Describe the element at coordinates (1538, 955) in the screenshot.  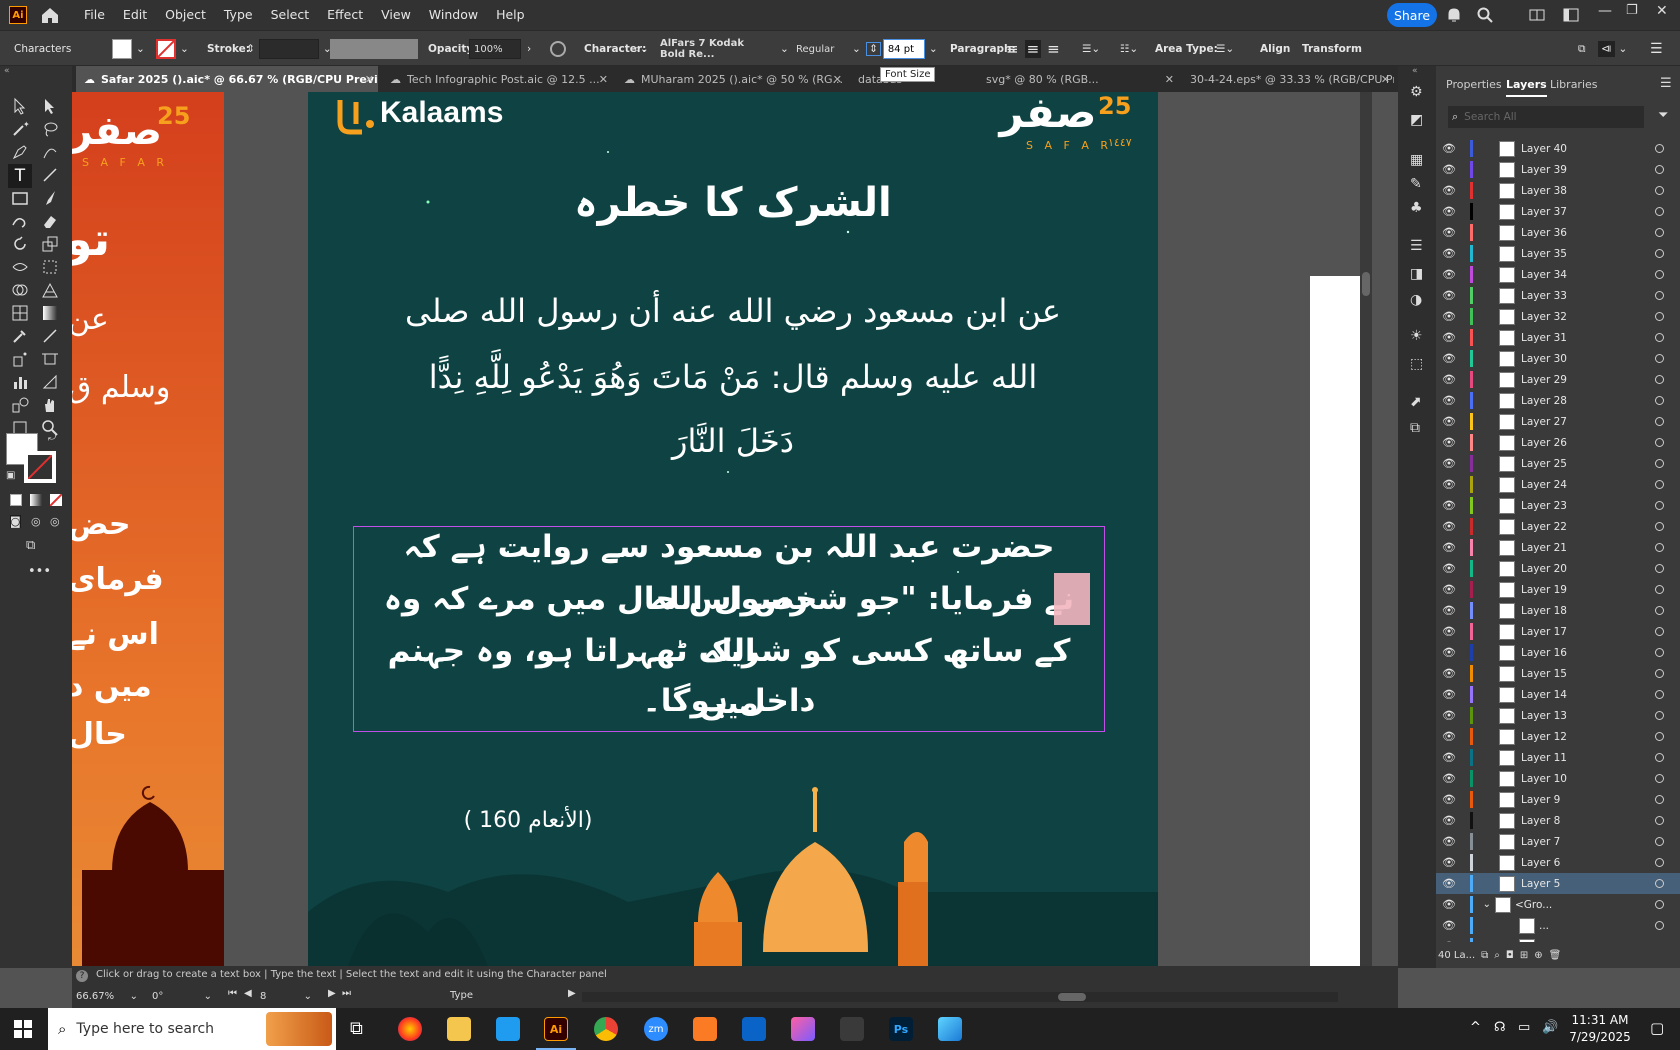
I see `new-layer-icon: ⊕` at that location.